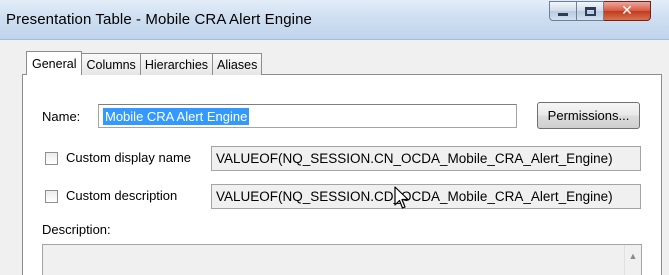  I want to click on close-button: ✕, so click(627, 11).